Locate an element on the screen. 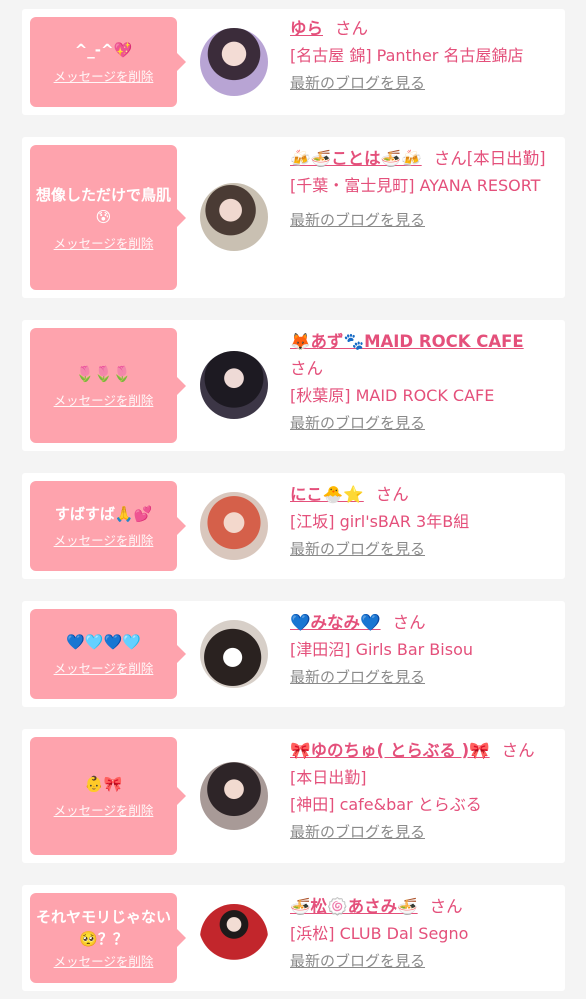 Image resolution: width=586 pixels, height=999 pixels. member-info: 🍜松🍥あさみ🍜 さん [浜松] CLUB Dal Segno 最新のブログを見る is located at coordinates (425, 932).